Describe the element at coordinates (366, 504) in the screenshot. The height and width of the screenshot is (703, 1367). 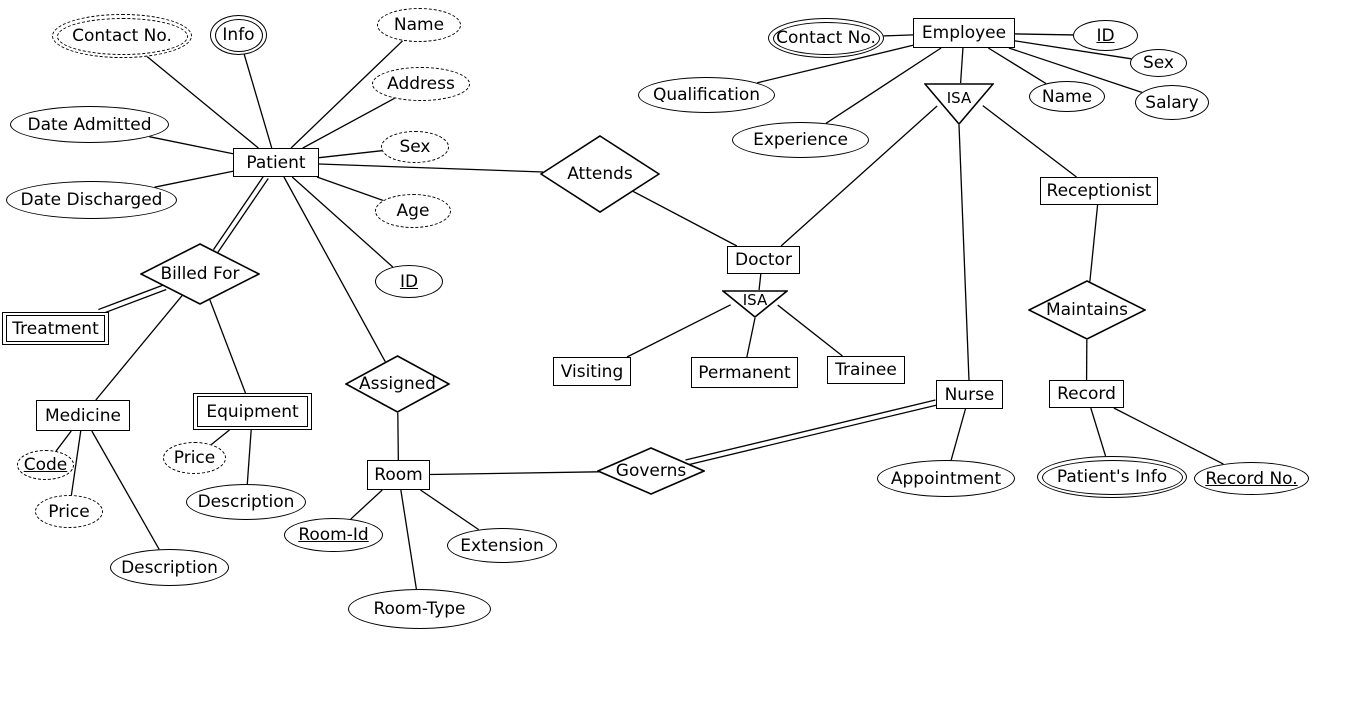
I see `connector-room-to-r-roomid` at that location.